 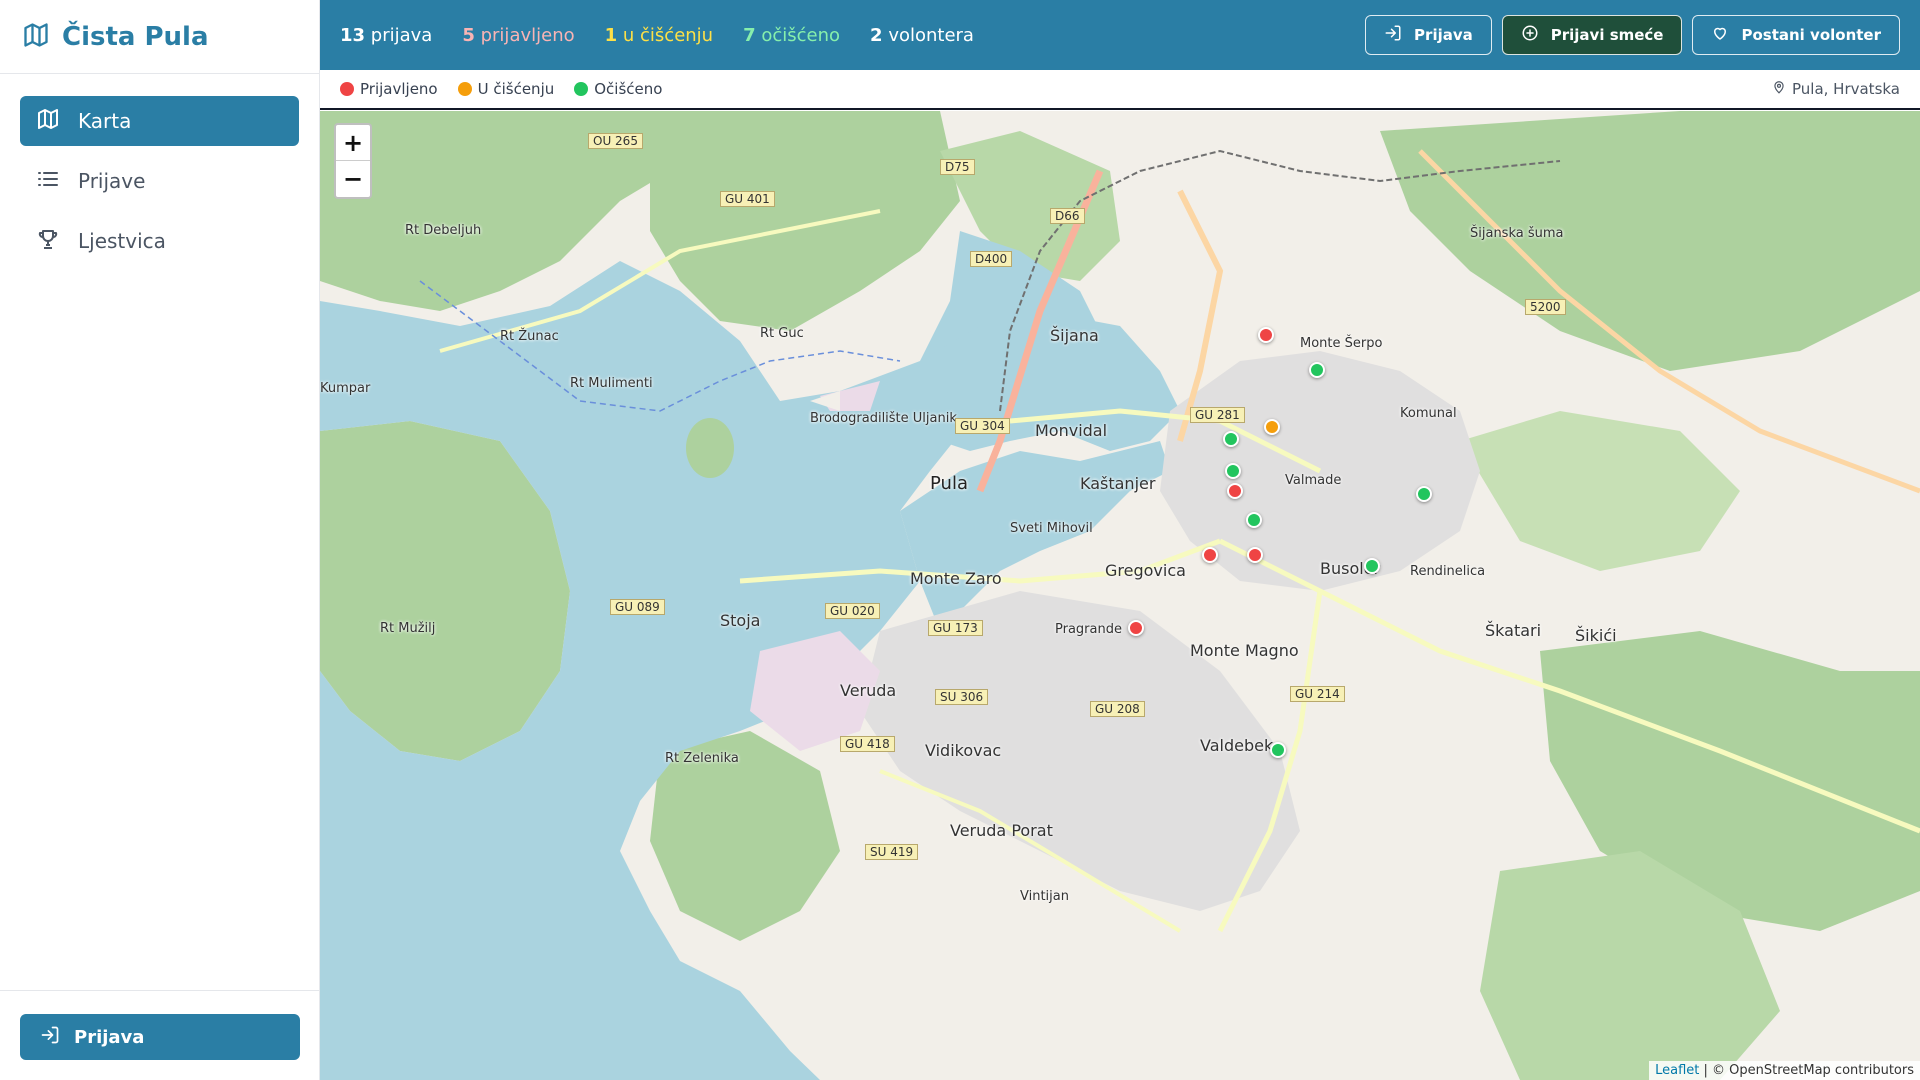 I want to click on zoom-in-button: +, so click(x=353, y=143).